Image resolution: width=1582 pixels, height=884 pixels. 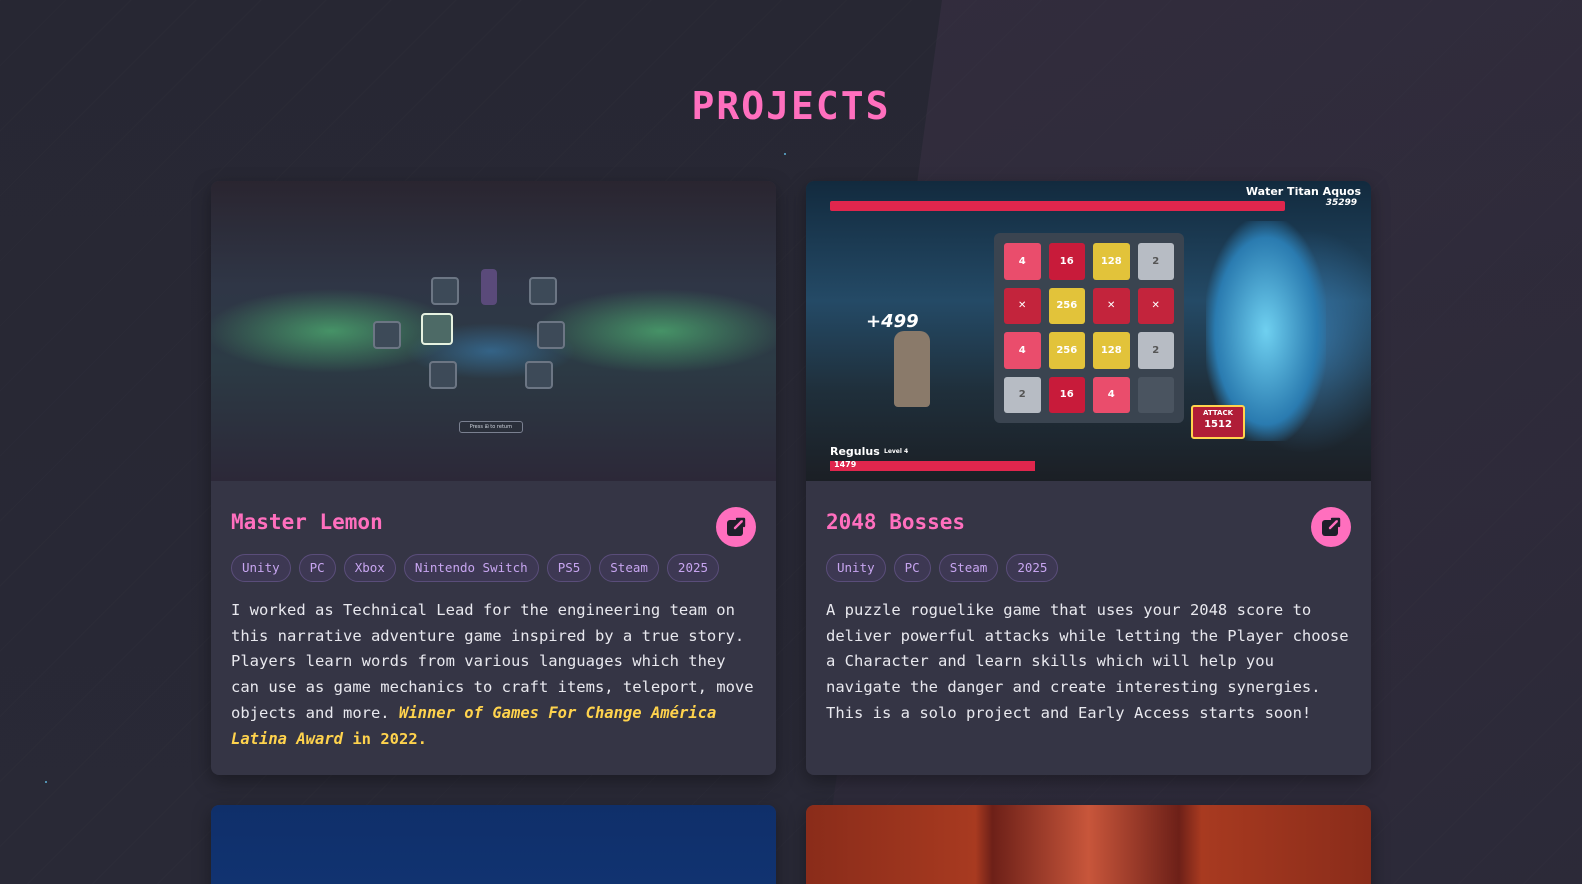 I want to click on boss-hp: 35299, so click(x=1341, y=203).